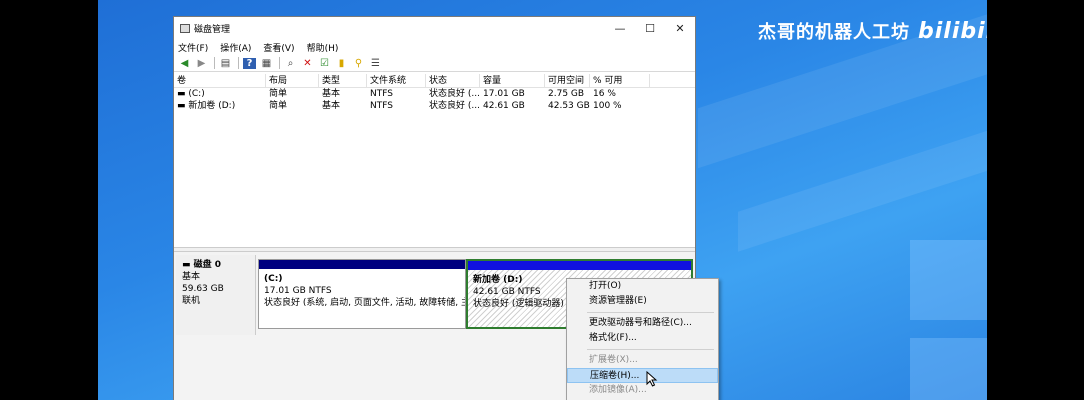 The image size is (1084, 400). I want to click on check-icon: ☑, so click(324, 63).